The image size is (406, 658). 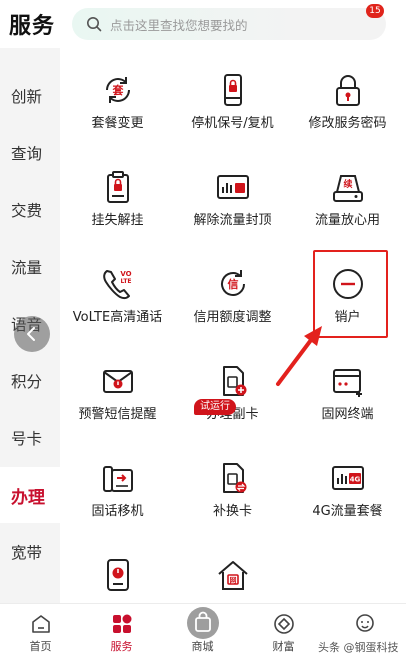 I want to click on watermark: 头条 @钢蛋科技, so click(x=358, y=647).